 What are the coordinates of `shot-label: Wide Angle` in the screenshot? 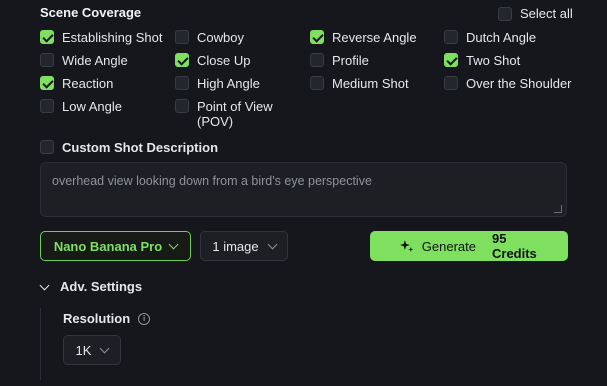 It's located at (95, 60).